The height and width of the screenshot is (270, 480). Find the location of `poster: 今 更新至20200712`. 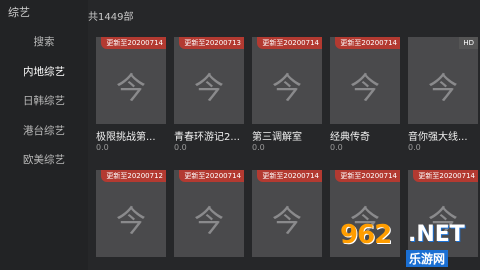

poster: 今 更新至20200712 is located at coordinates (131, 213).